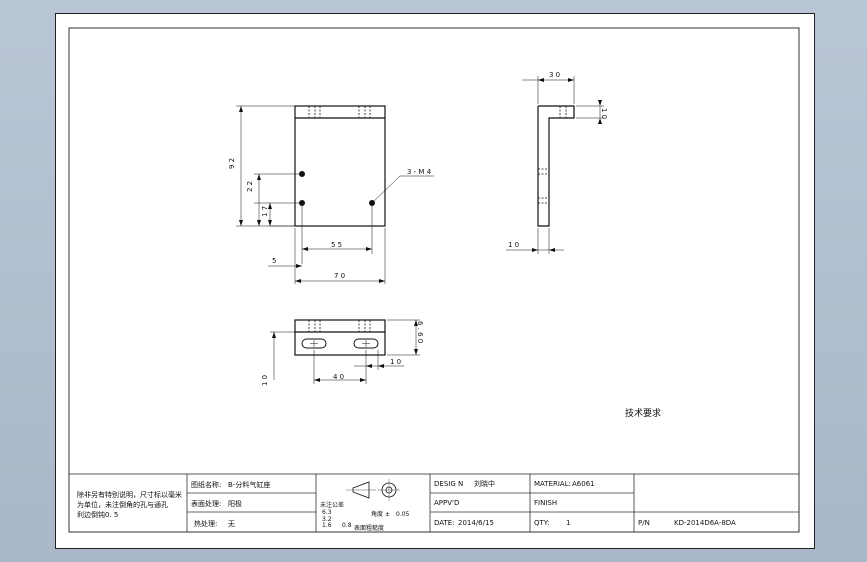 Image resolution: width=867 pixels, height=562 pixels. I want to click on qty-label: QTY:, so click(542, 523).